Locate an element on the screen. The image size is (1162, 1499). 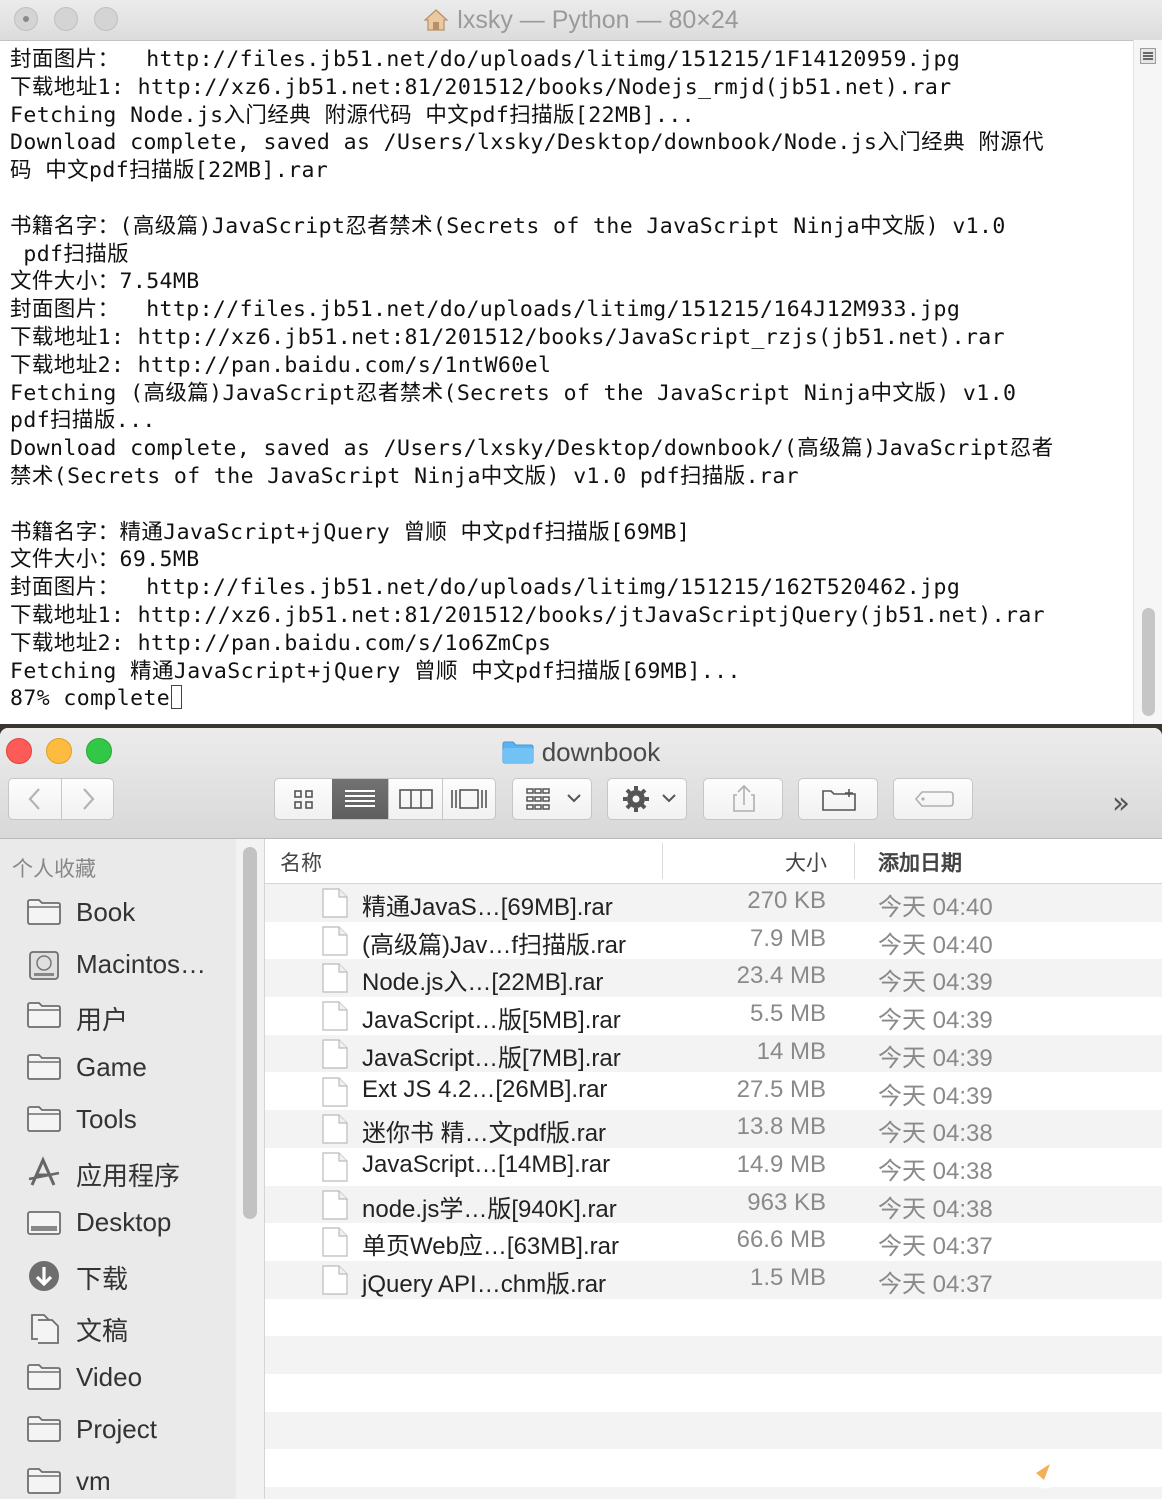
finder-title: downbook is located at coordinates (581, 752).